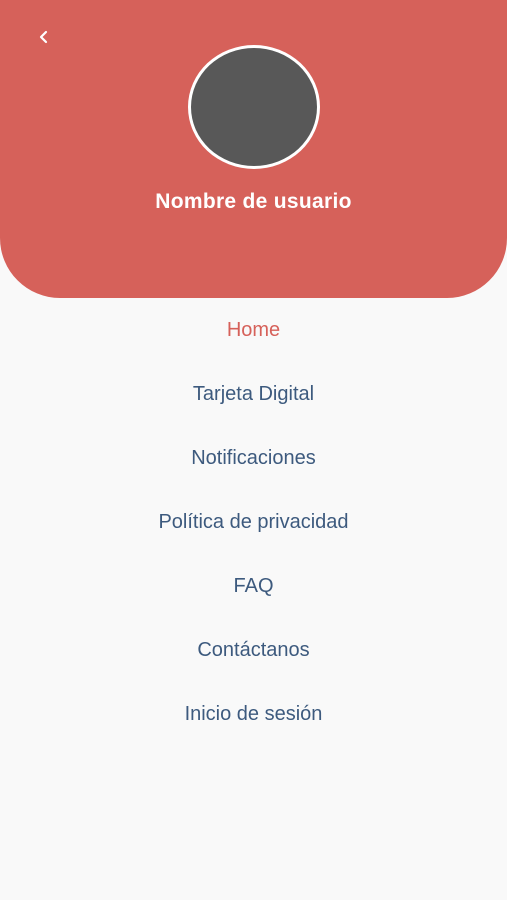 Image resolution: width=507 pixels, height=900 pixels. Describe the element at coordinates (253, 201) in the screenshot. I see `username: Nombre de usuario` at that location.